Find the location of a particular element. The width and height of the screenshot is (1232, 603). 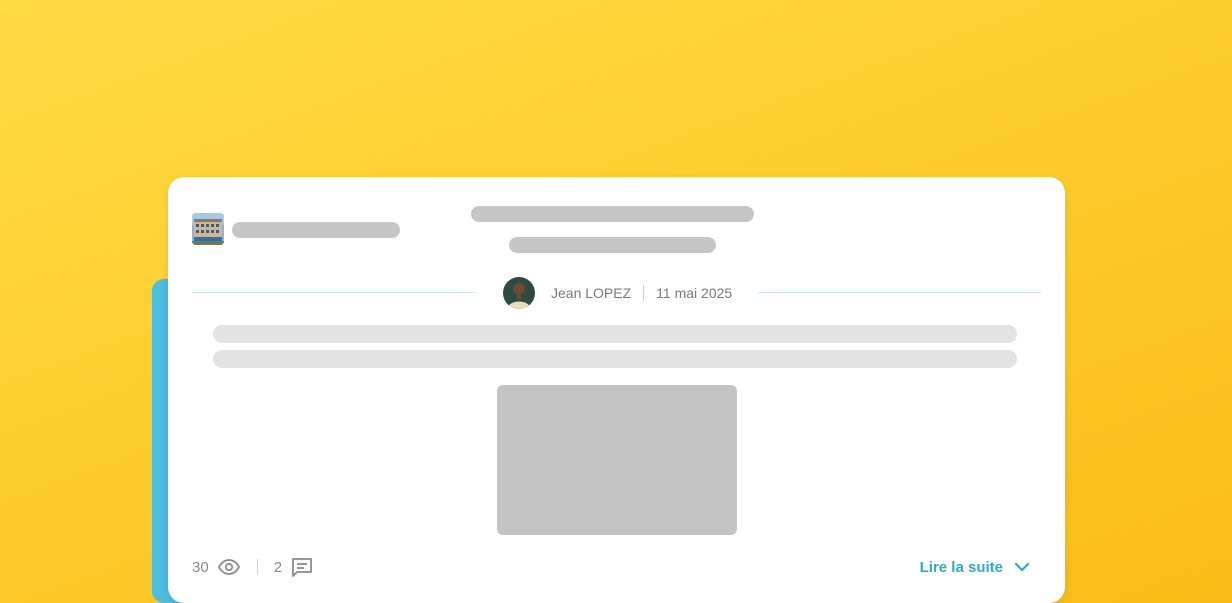

comments-count: 2 is located at coordinates (278, 567).